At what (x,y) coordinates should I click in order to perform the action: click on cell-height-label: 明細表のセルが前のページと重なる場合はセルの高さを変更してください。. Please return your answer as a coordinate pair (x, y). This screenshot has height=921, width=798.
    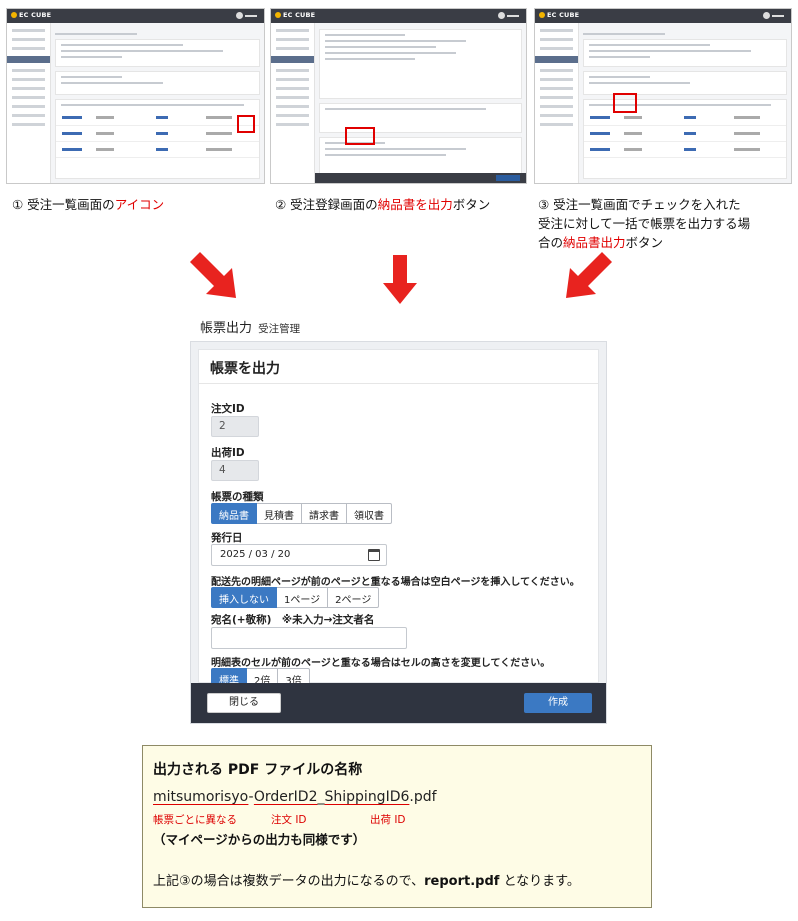
    Looking at the image, I should click on (381, 663).